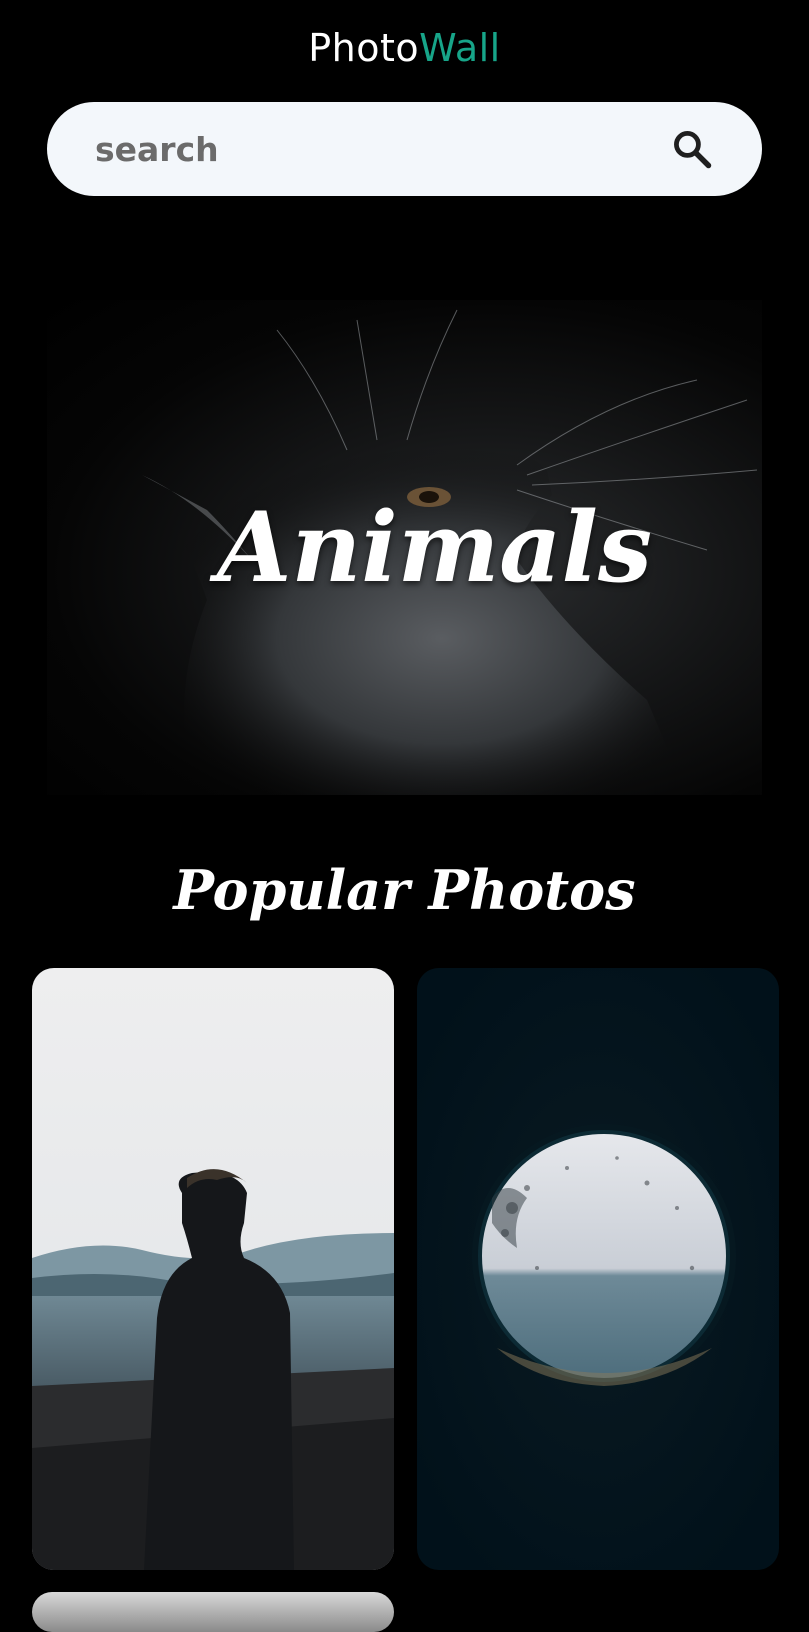 The width and height of the screenshot is (809, 1632). I want to click on hero-category-label: Animals, so click(434, 547).